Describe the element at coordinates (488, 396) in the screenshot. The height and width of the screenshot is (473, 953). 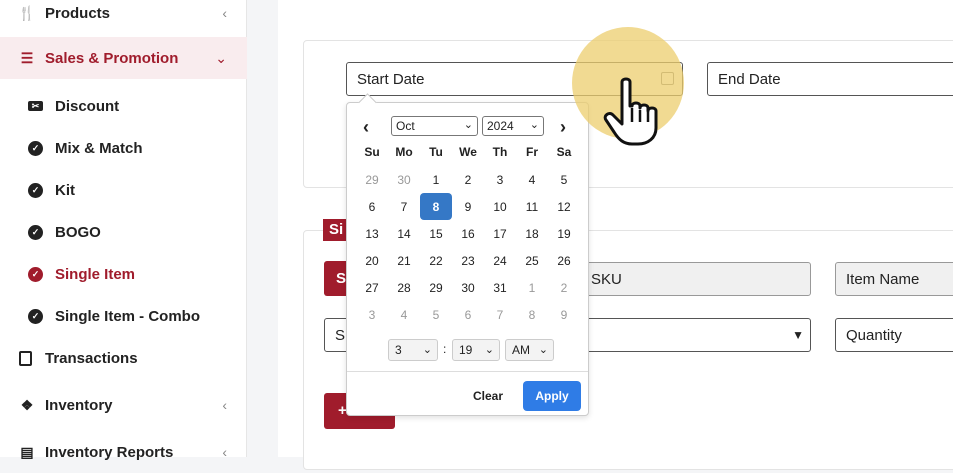
I see `clear-button: Clear` at that location.